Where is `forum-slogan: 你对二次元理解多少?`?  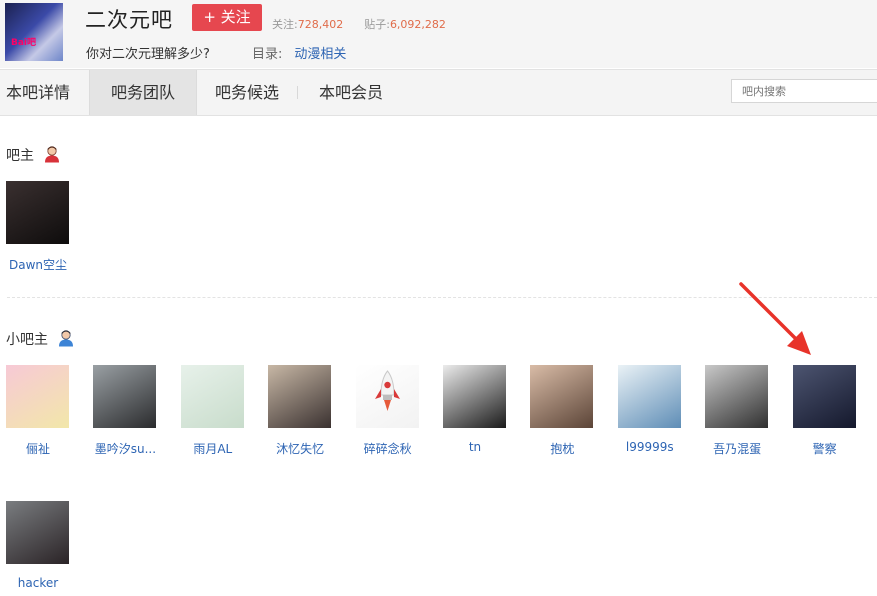 forum-slogan: 你对二次元理解多少? is located at coordinates (148, 54).